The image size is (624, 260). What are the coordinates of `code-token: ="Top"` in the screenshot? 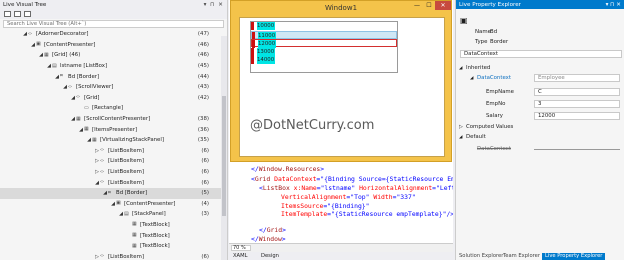 It's located at (358, 197).